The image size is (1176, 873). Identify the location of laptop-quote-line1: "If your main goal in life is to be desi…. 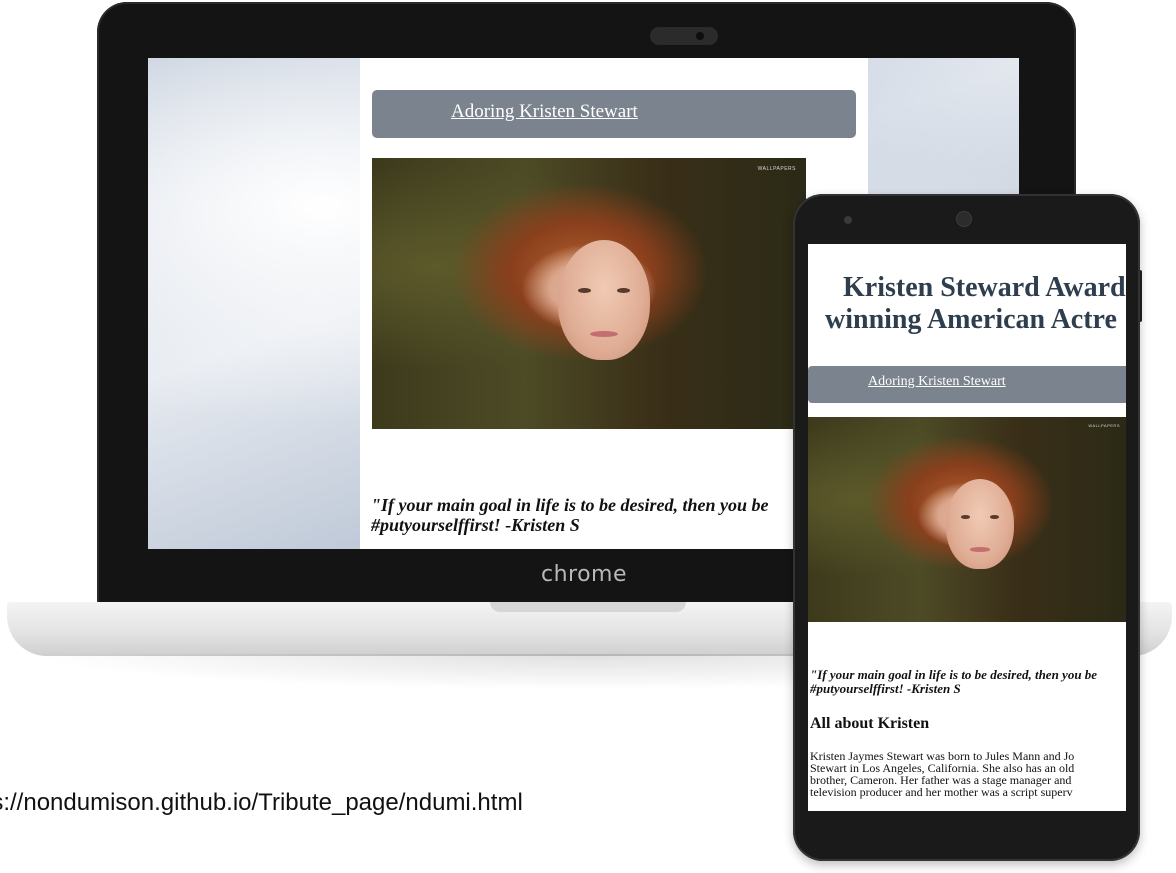
(570, 505).